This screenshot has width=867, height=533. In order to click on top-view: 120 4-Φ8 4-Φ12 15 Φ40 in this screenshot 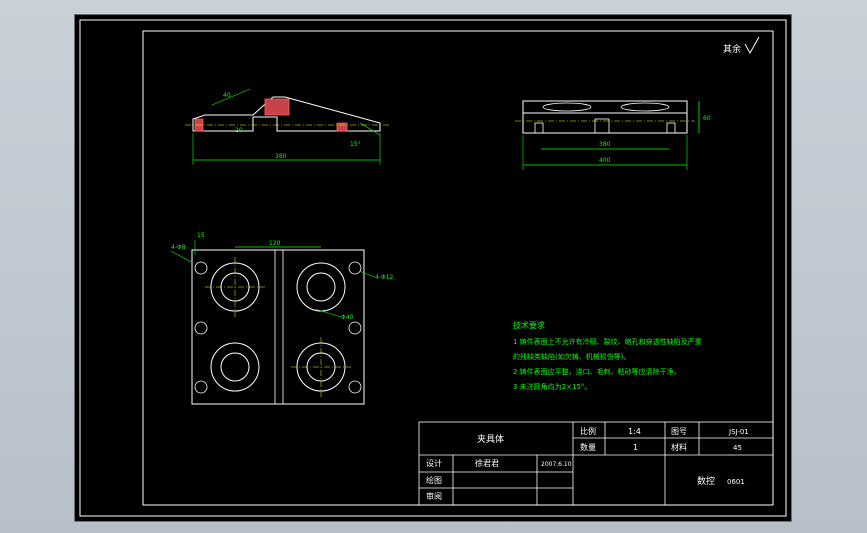, I will do `click(282, 318)`.